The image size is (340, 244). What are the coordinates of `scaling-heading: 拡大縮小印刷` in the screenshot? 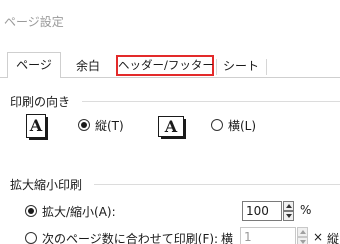 It's located at (46, 185).